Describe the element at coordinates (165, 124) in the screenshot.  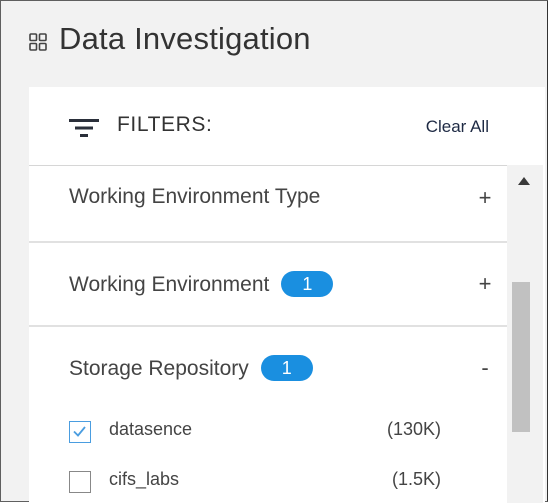
I see `filters-label: FILTERS:` at that location.